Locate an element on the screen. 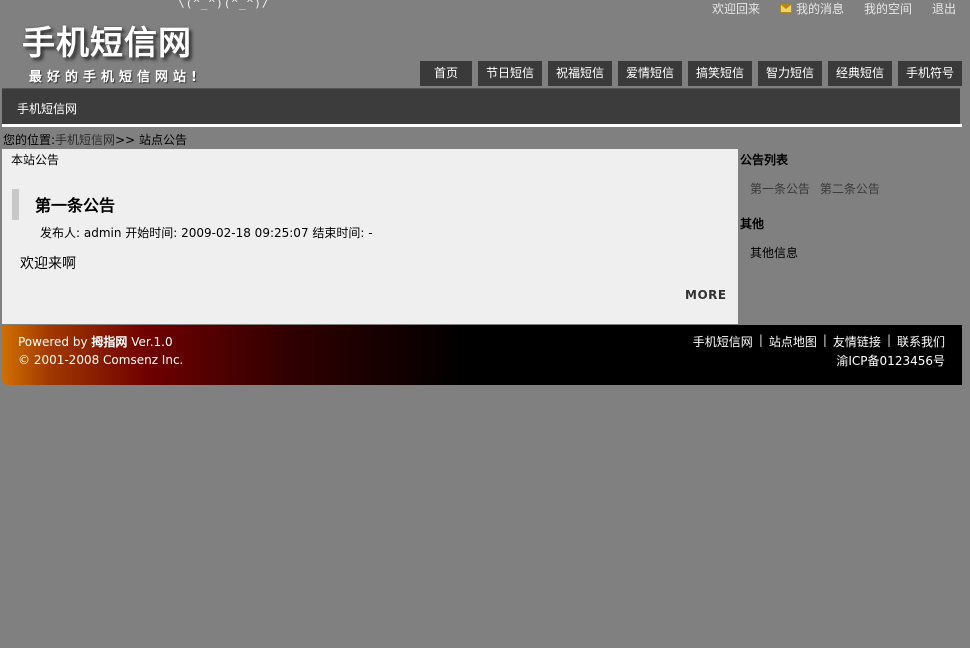 Image resolution: width=970 pixels, height=648 pixels. welcome-text: 欢迎回来 is located at coordinates (735, 9).